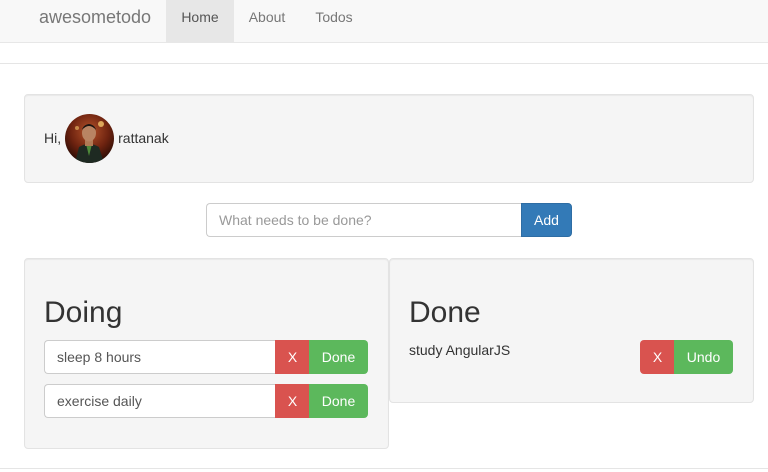 This screenshot has width=768, height=472. I want to click on done-item-text: study AngularJS, so click(460, 350).